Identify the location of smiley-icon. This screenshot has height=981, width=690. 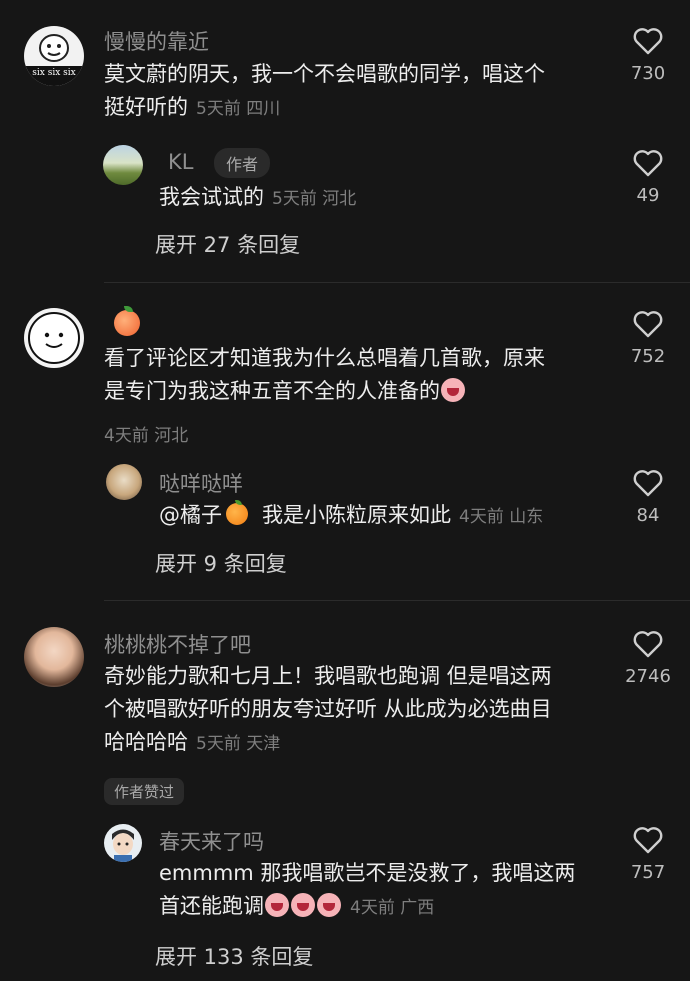
(54, 338).